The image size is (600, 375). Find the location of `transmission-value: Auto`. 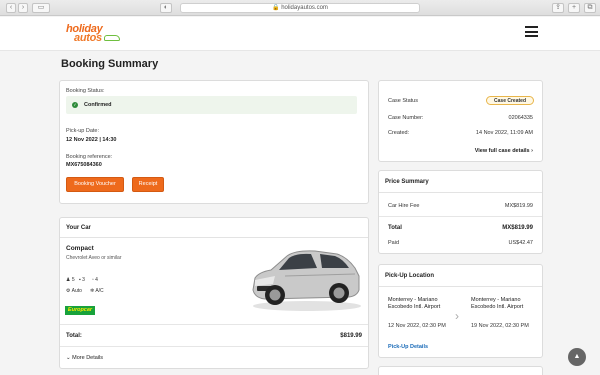

transmission-value: Auto is located at coordinates (76, 291).